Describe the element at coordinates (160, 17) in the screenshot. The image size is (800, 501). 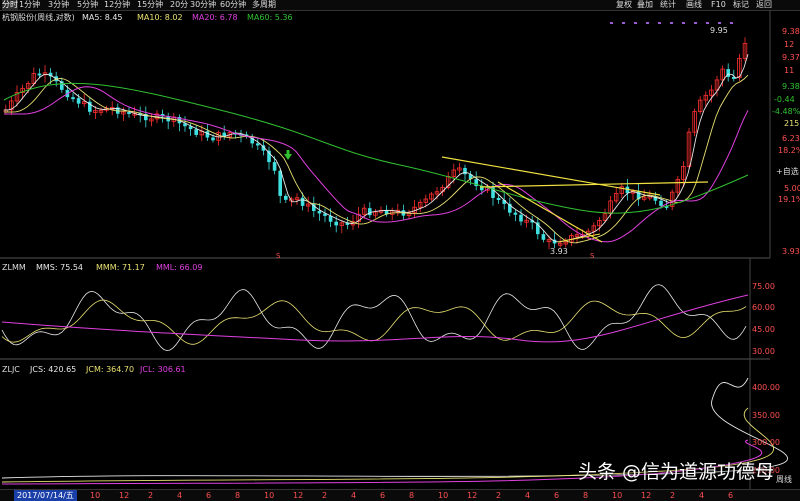
I see `ma10-label: MA10: 8.02` at that location.